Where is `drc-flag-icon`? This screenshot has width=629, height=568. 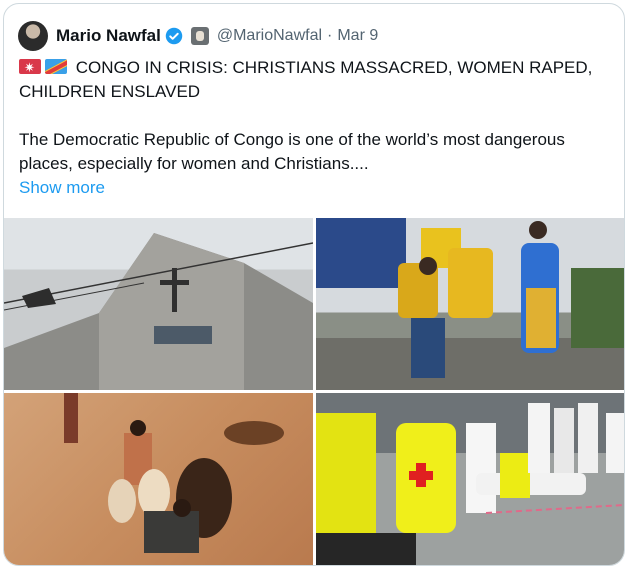
drc-flag-icon is located at coordinates (56, 66).